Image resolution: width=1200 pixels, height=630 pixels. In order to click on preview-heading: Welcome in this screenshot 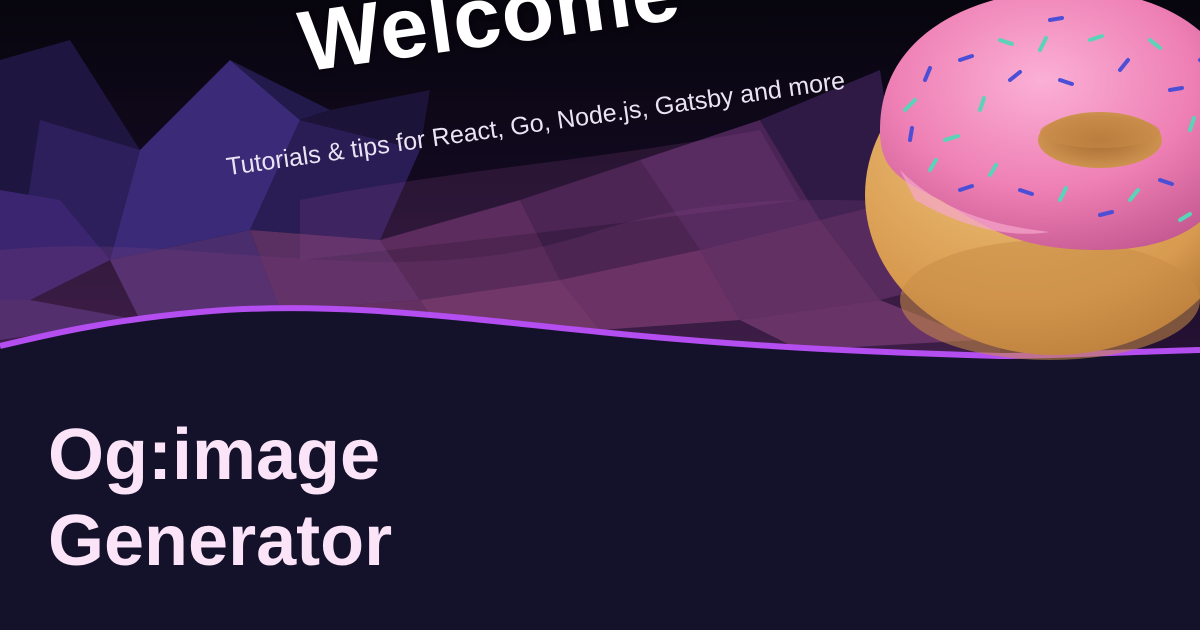, I will do `click(489, 45)`.